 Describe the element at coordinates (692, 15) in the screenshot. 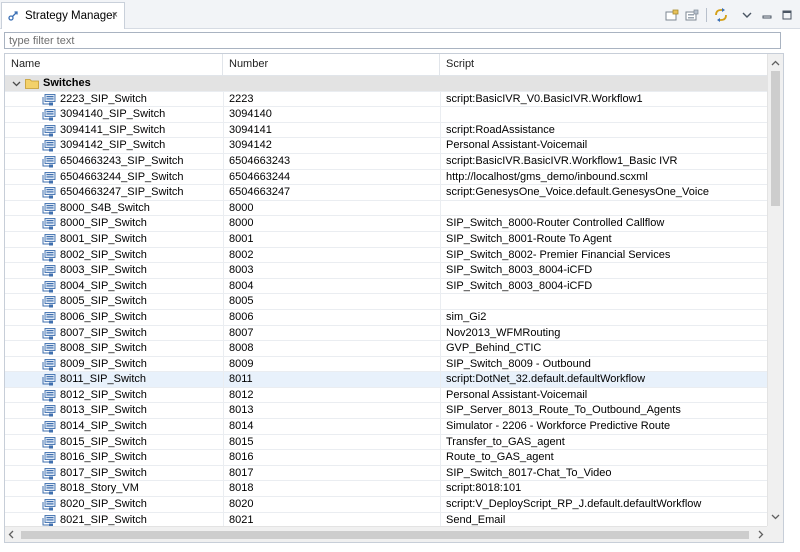

I see `import-icon` at that location.